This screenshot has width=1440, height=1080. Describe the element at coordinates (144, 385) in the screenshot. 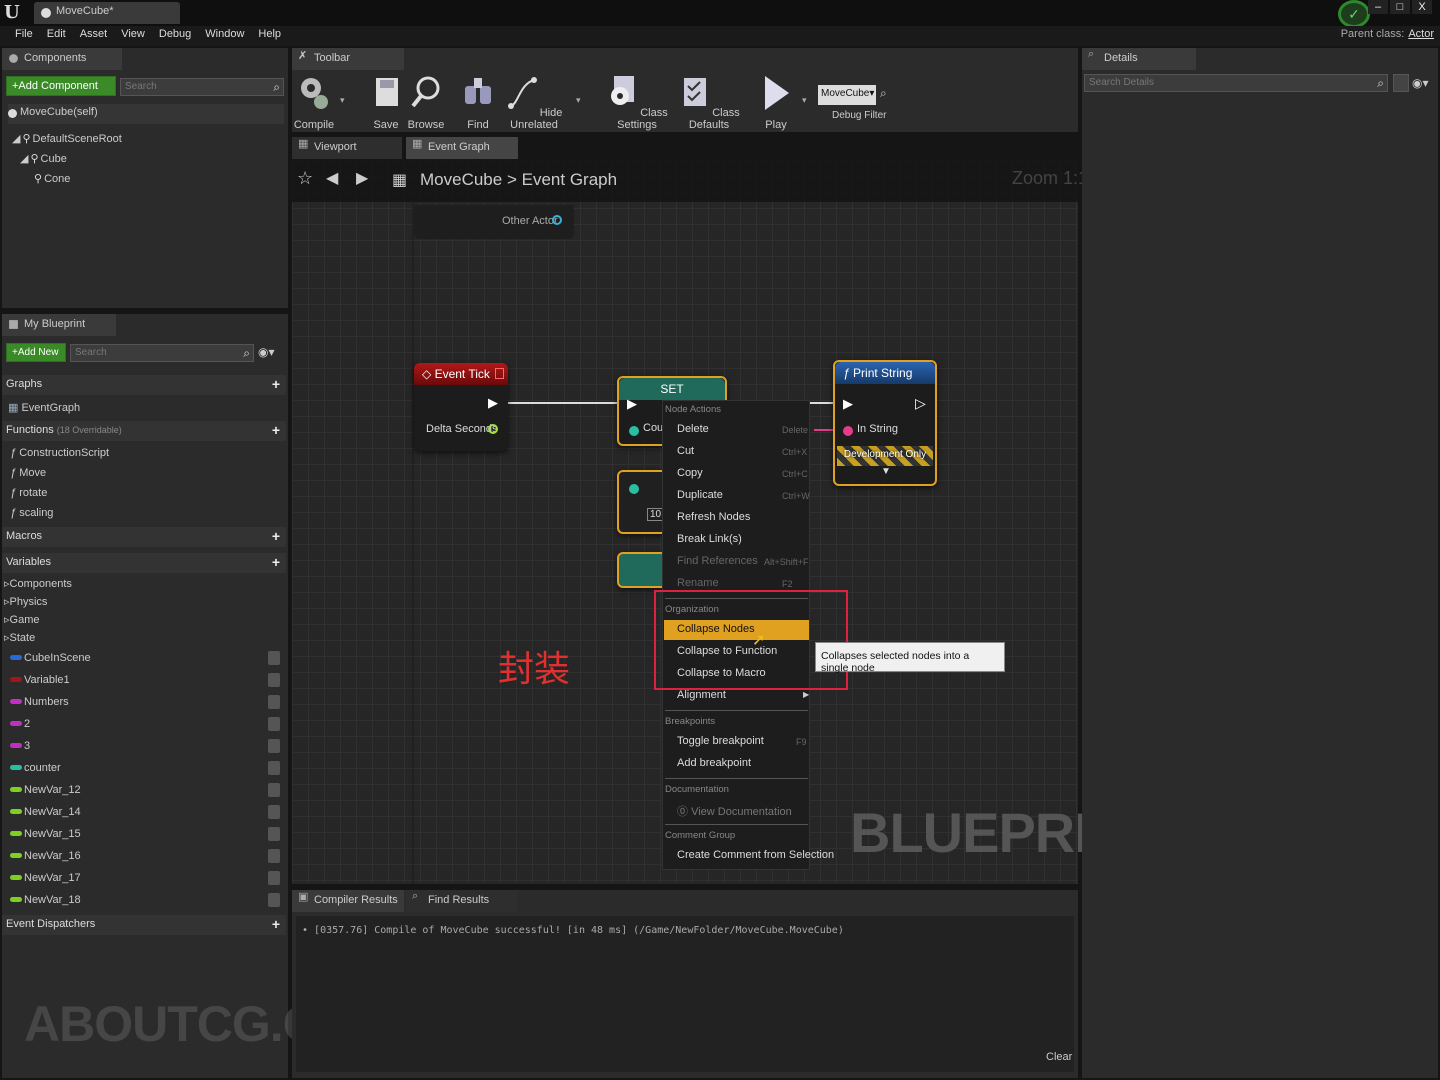

I see `graphs-section: Graphs +` at that location.